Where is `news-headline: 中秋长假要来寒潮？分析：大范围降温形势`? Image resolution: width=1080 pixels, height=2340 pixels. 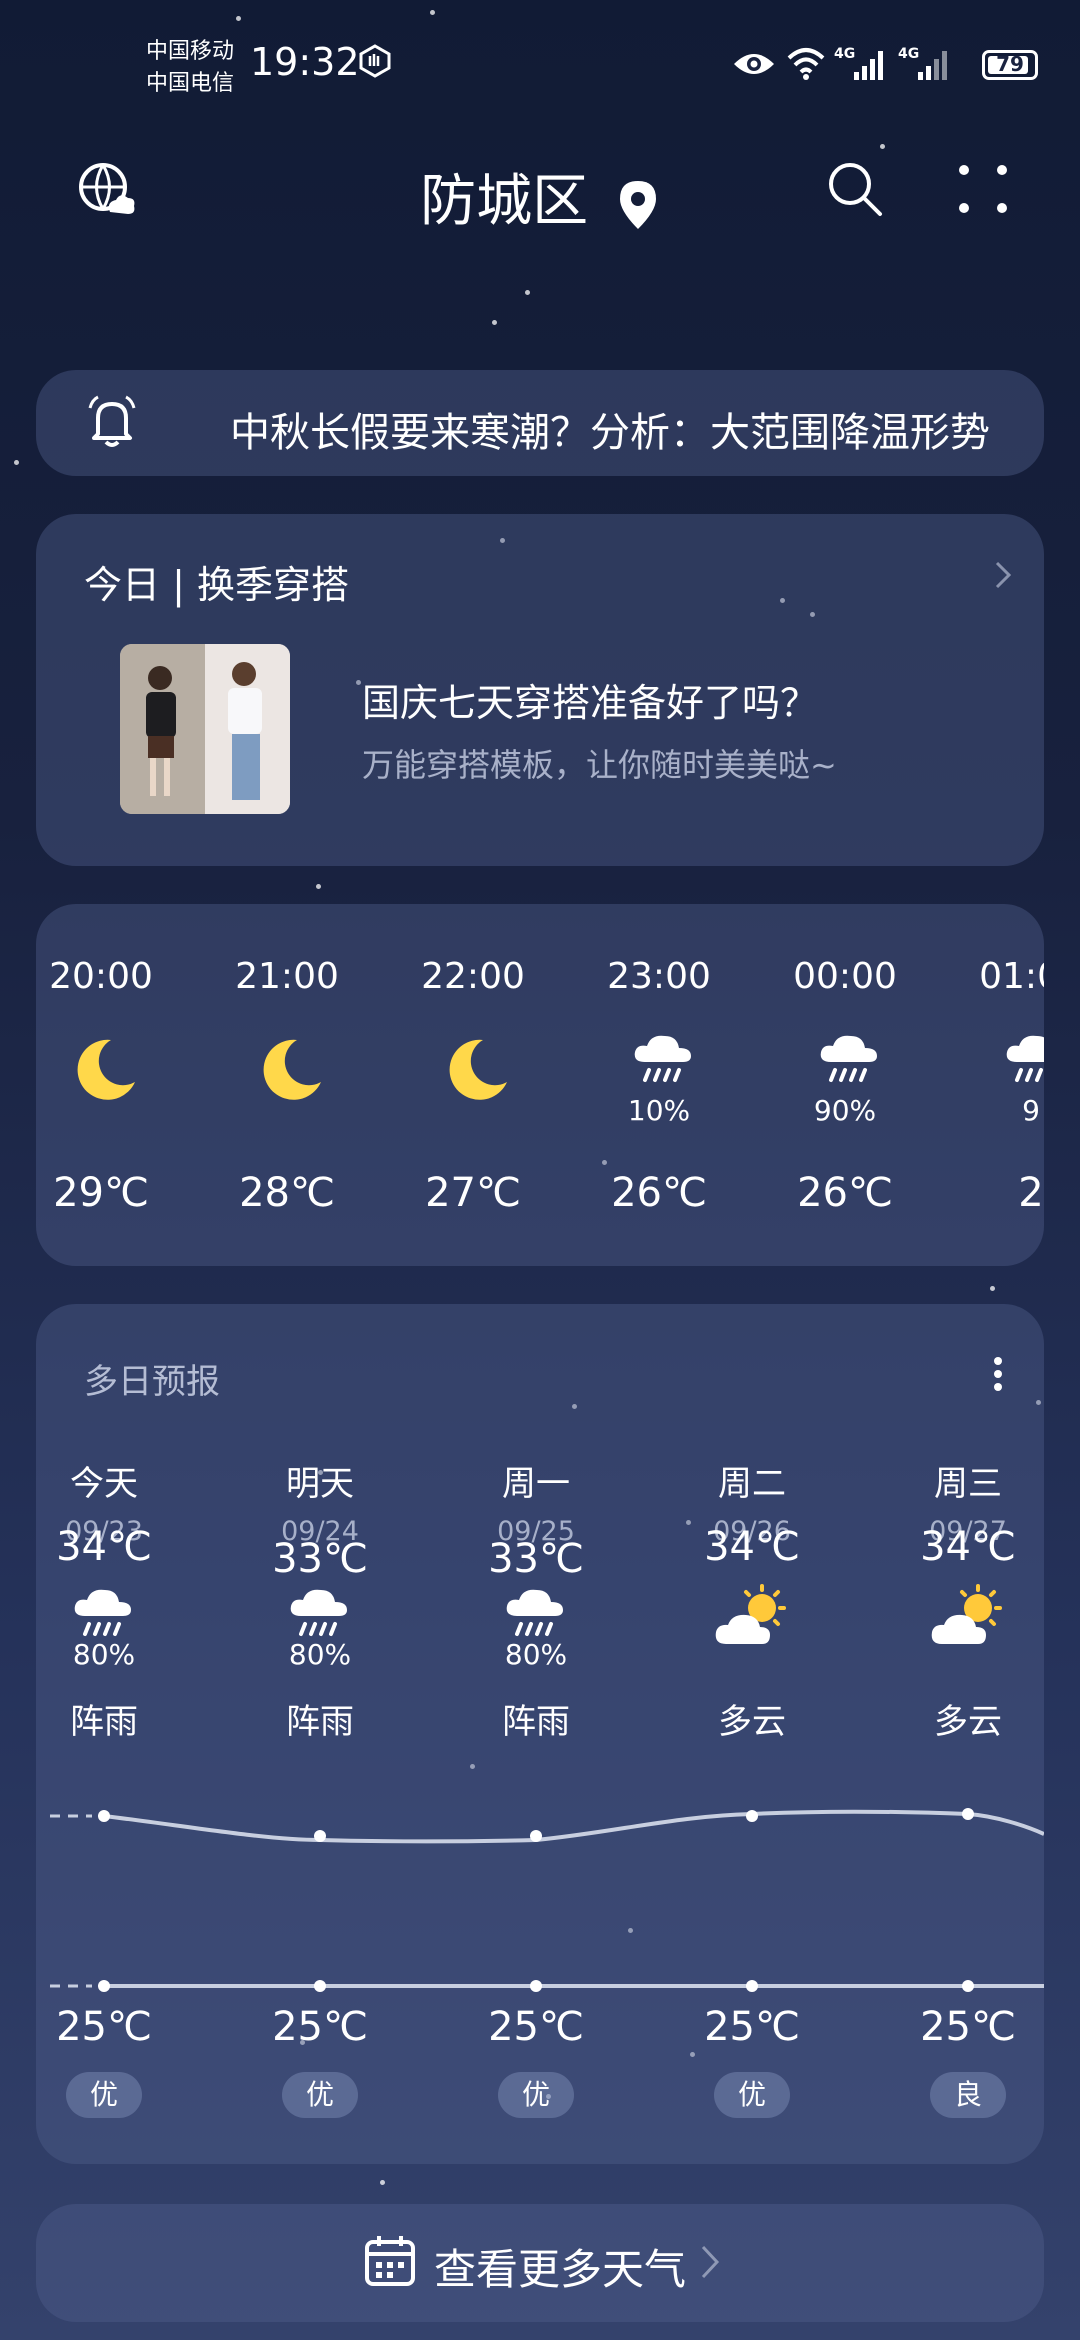
news-headline: 中秋长假要来寒潮？分析：大范围降温形势 is located at coordinates (617, 429).